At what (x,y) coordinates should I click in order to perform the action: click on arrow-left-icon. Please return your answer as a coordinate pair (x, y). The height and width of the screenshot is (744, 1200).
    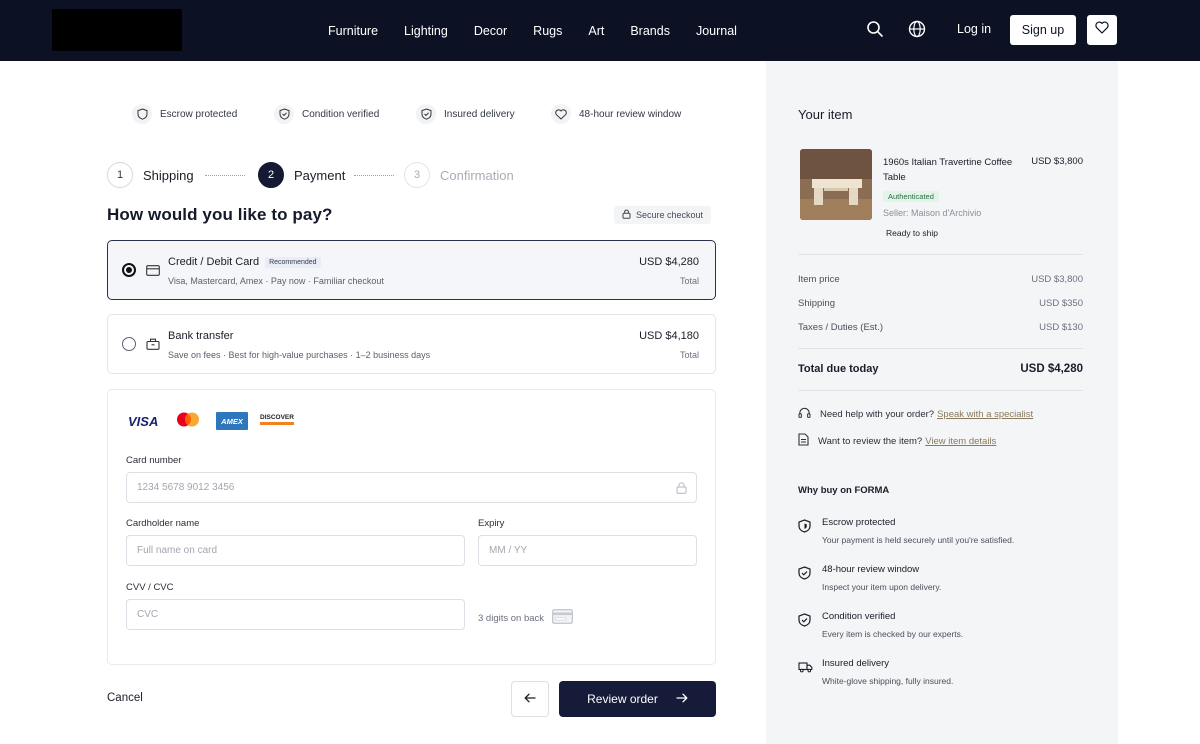
    Looking at the image, I should click on (530, 699).